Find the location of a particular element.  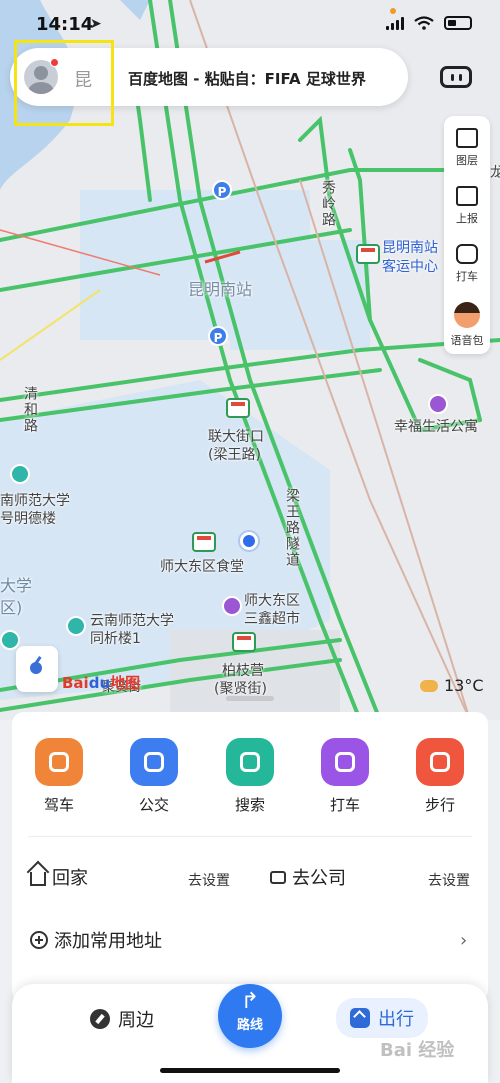

report-icon is located at coordinates (467, 196).